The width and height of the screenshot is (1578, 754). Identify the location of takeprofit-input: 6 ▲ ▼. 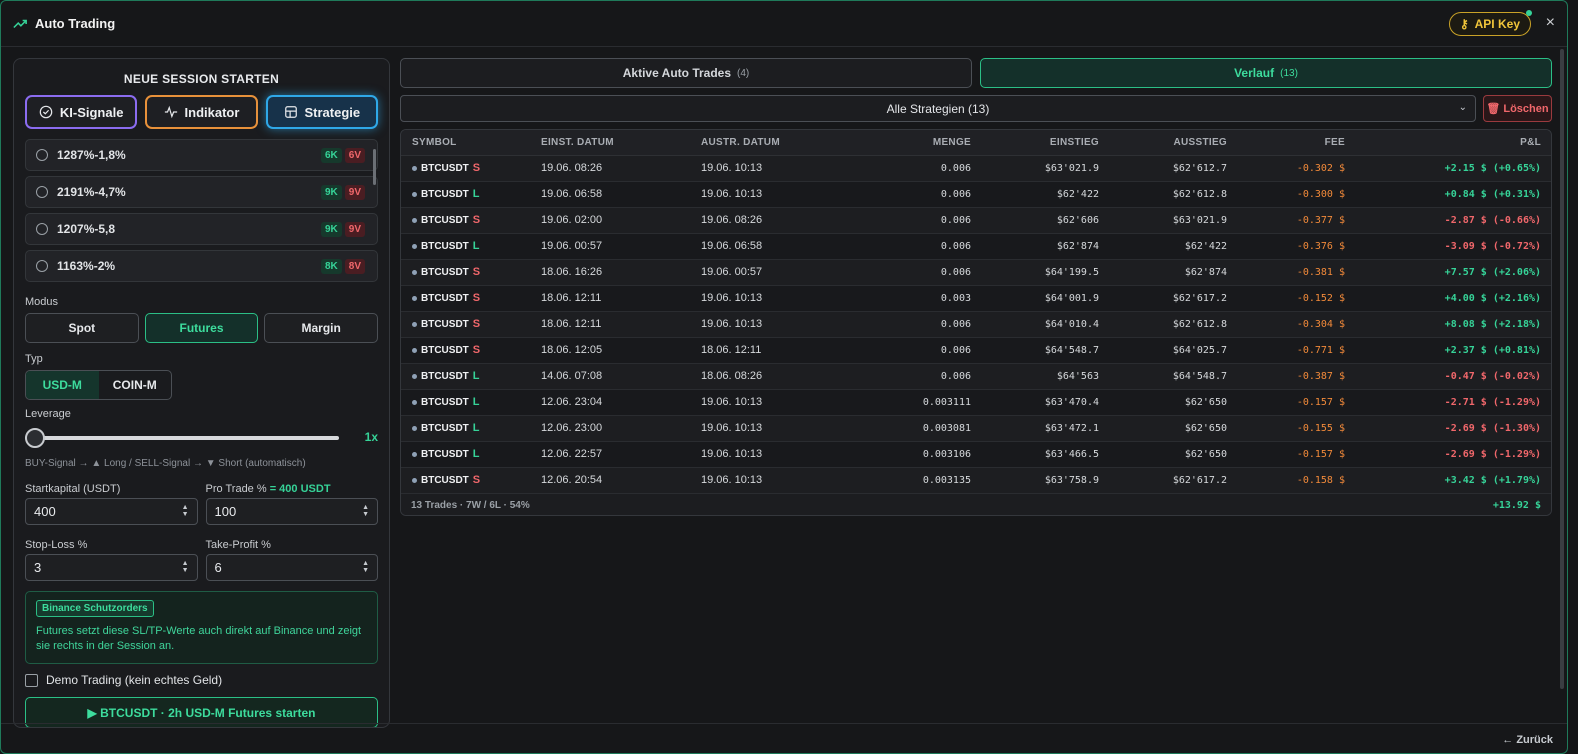
(291, 567).